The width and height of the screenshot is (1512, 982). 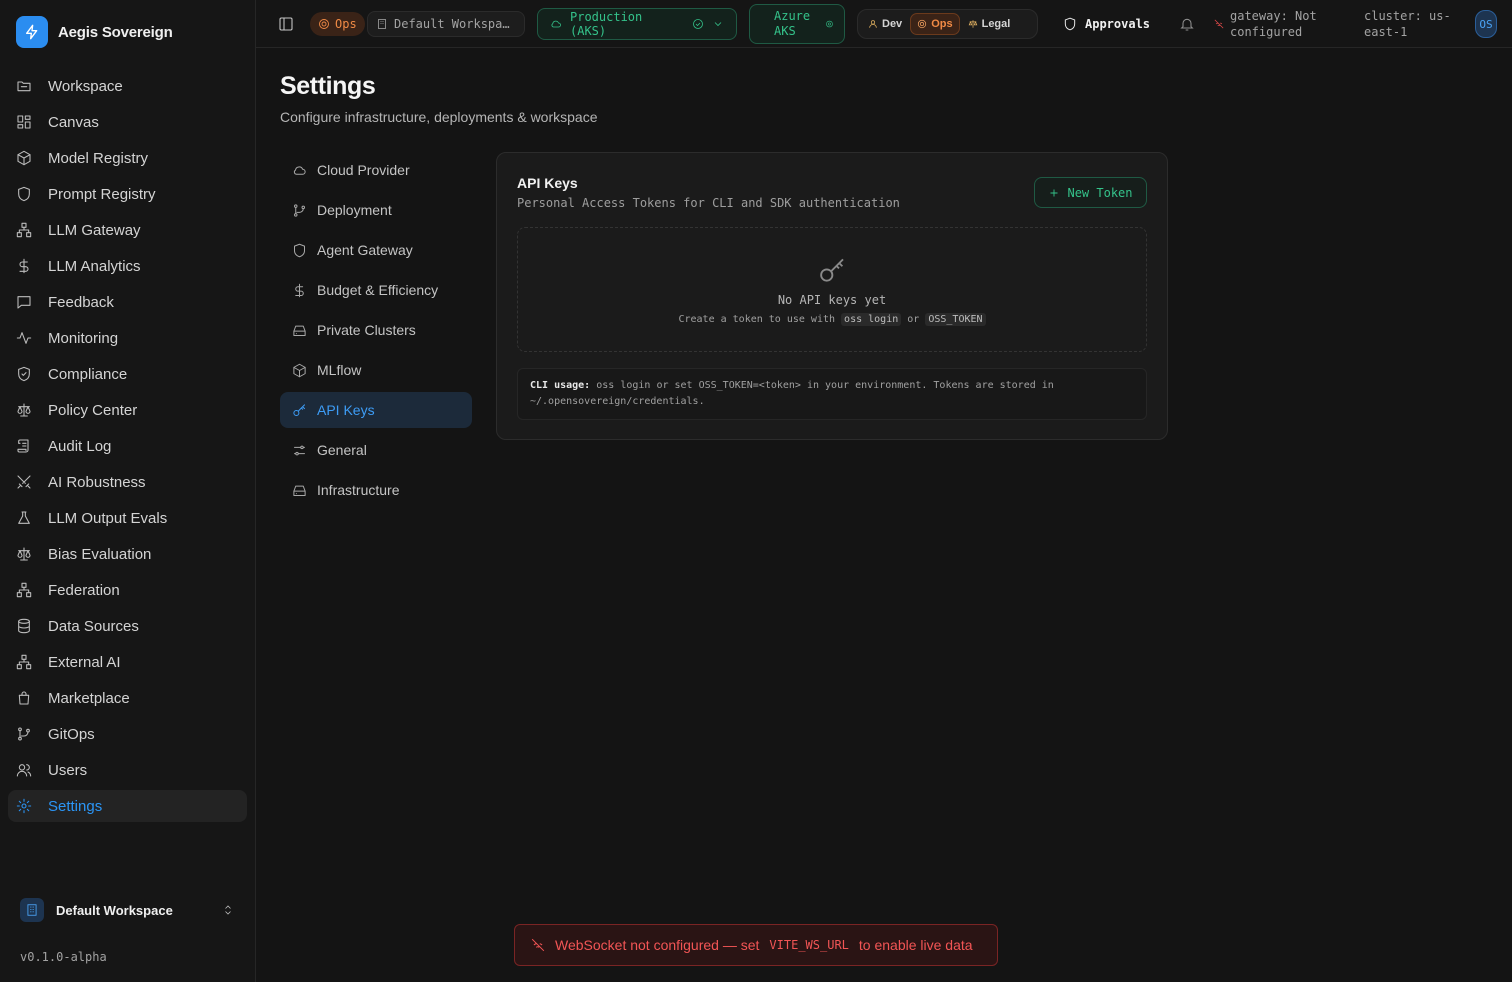 I want to click on persona-ops: Ops, so click(x=935, y=24).